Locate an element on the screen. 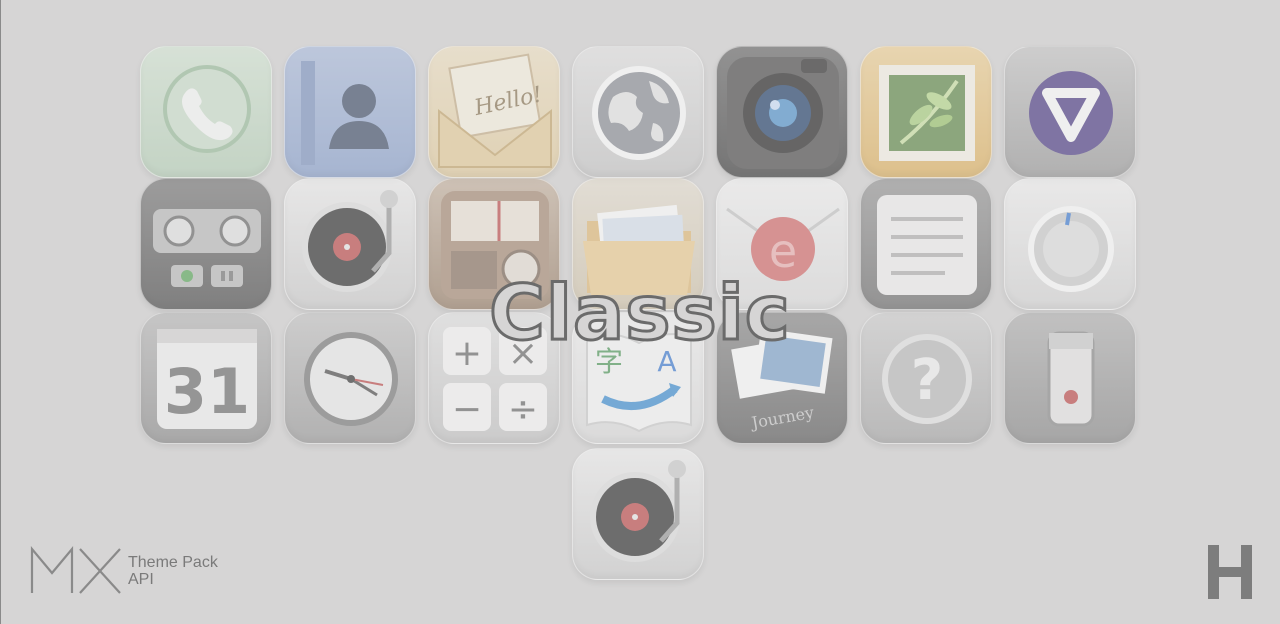  contacts-icon is located at coordinates (350, 112).